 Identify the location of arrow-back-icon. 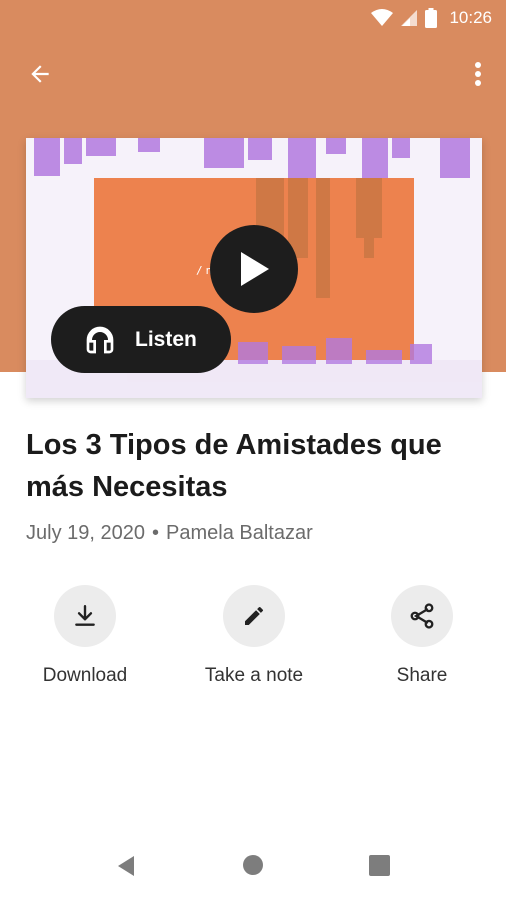
(40, 74).